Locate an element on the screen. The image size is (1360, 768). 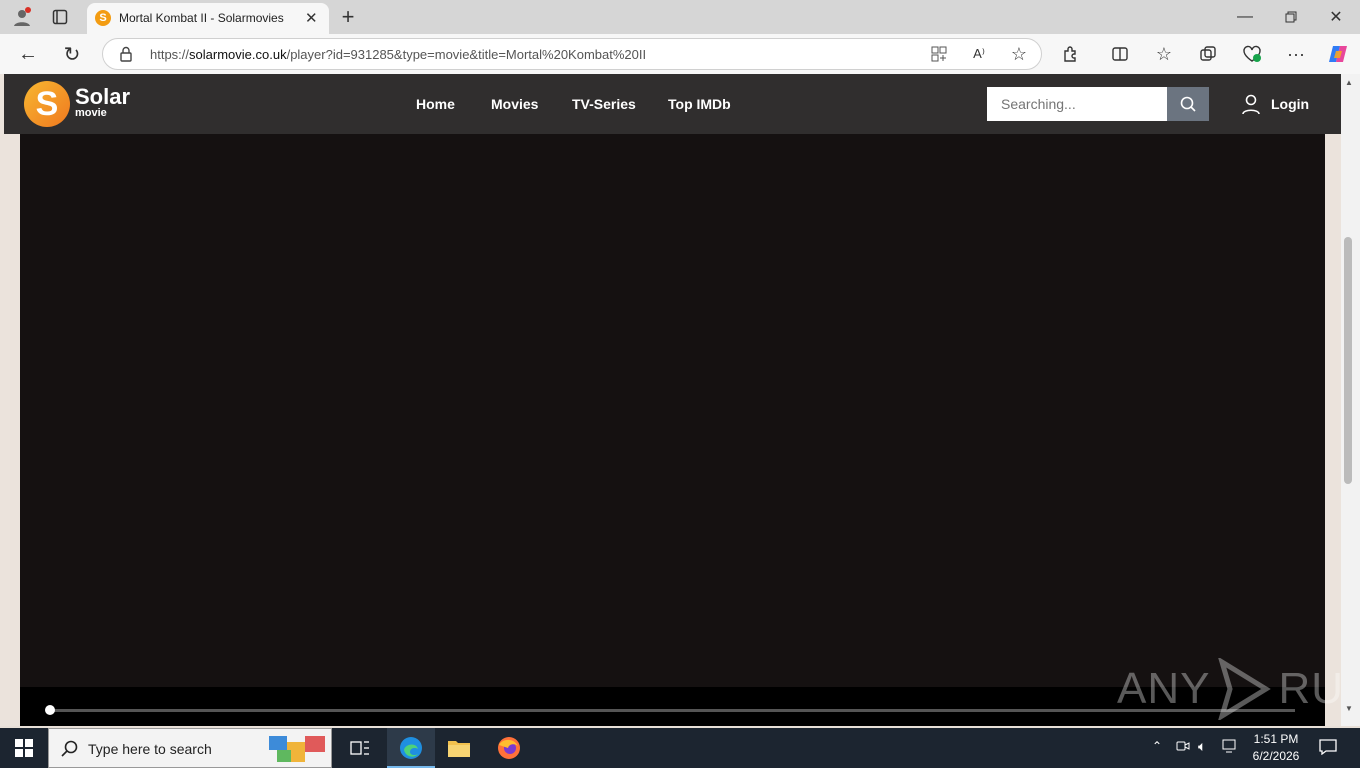
collections-icon is located at coordinates (1208, 54).